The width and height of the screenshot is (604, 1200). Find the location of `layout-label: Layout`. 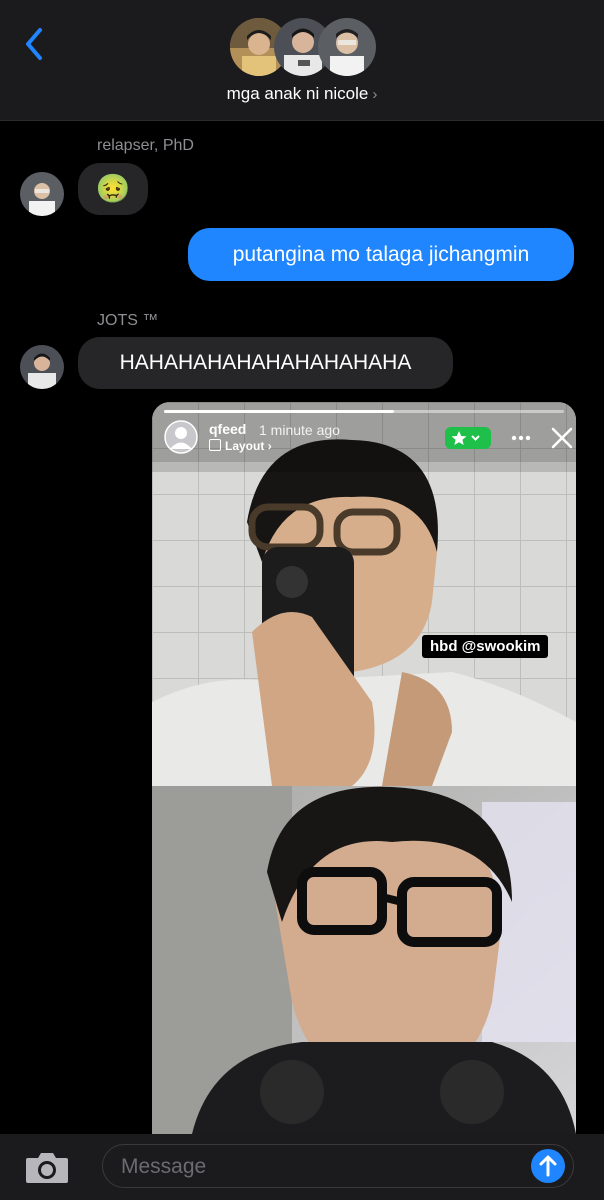

layout-label: Layout is located at coordinates (245, 446).